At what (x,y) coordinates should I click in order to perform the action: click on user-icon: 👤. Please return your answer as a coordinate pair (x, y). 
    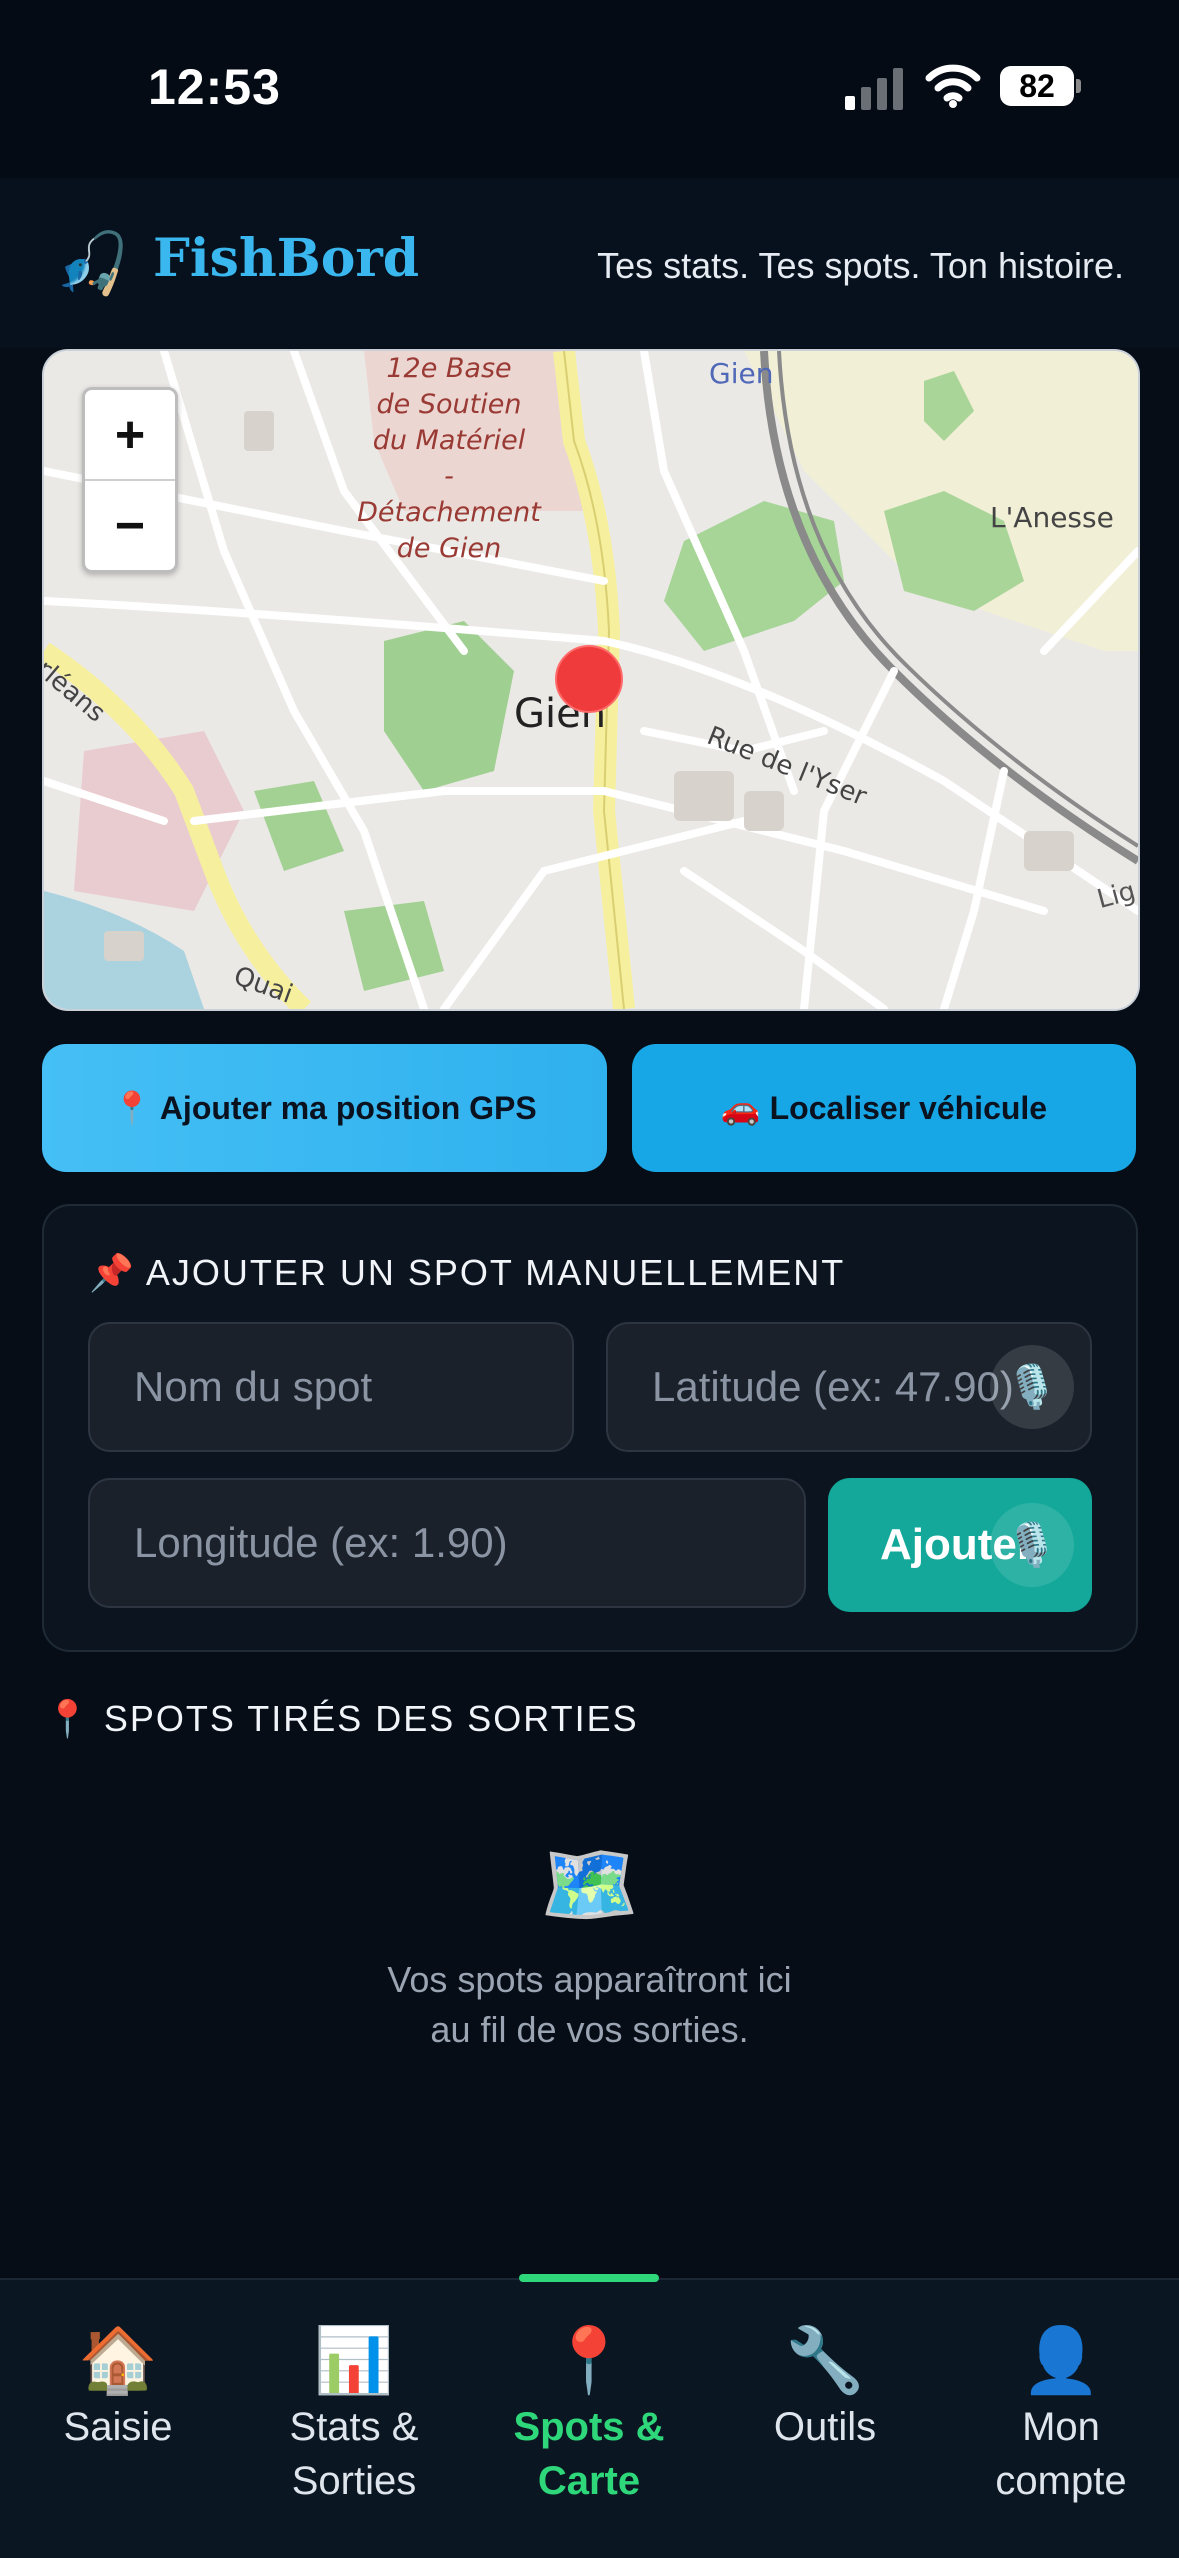
    Looking at the image, I should click on (1061, 2360).